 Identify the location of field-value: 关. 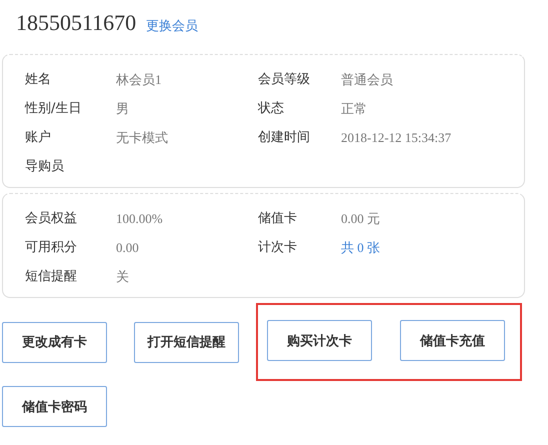
(123, 277).